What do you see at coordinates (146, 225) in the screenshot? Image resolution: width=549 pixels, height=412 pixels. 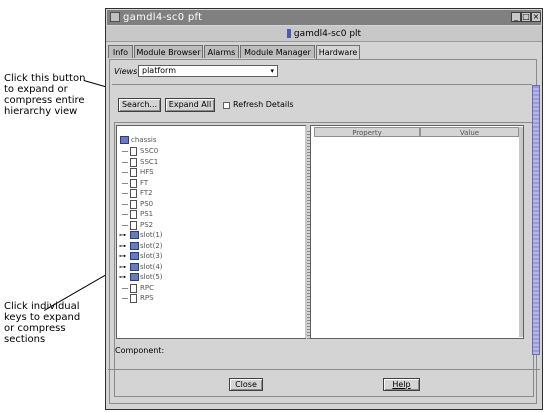 I see `tree-item-label: PS2` at bounding box center [146, 225].